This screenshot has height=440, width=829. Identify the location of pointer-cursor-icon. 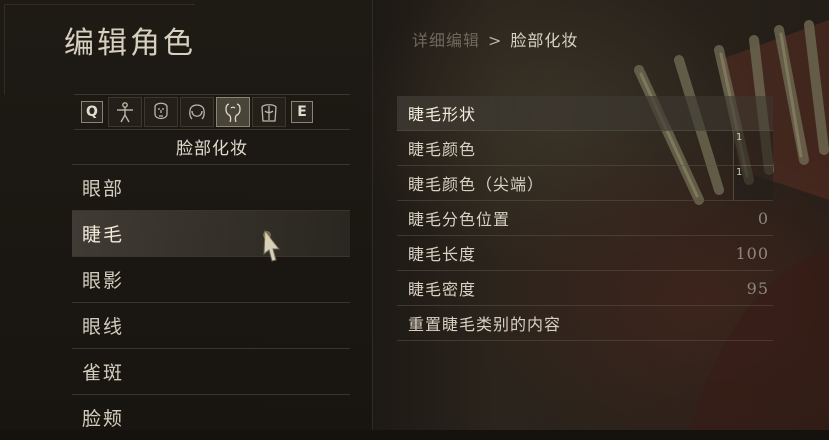
(272, 245).